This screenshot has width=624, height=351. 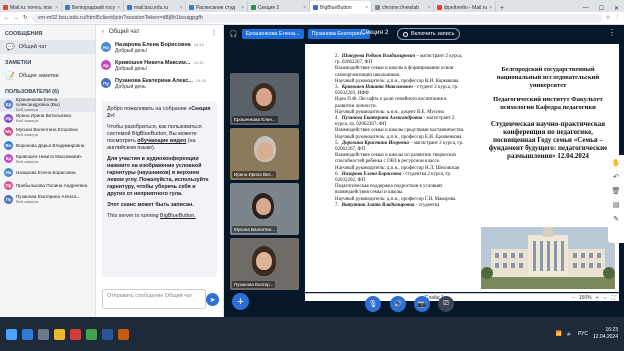 What do you see at coordinates (616, 163) in the screenshot?
I see `hand-icon: ✋` at bounding box center [616, 163].